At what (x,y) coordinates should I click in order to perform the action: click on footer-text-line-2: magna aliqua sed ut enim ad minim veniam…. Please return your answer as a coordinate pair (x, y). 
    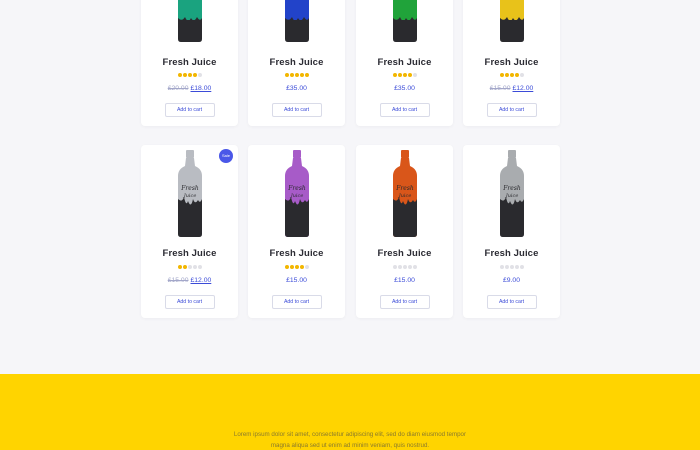
    Looking at the image, I should click on (350, 445).